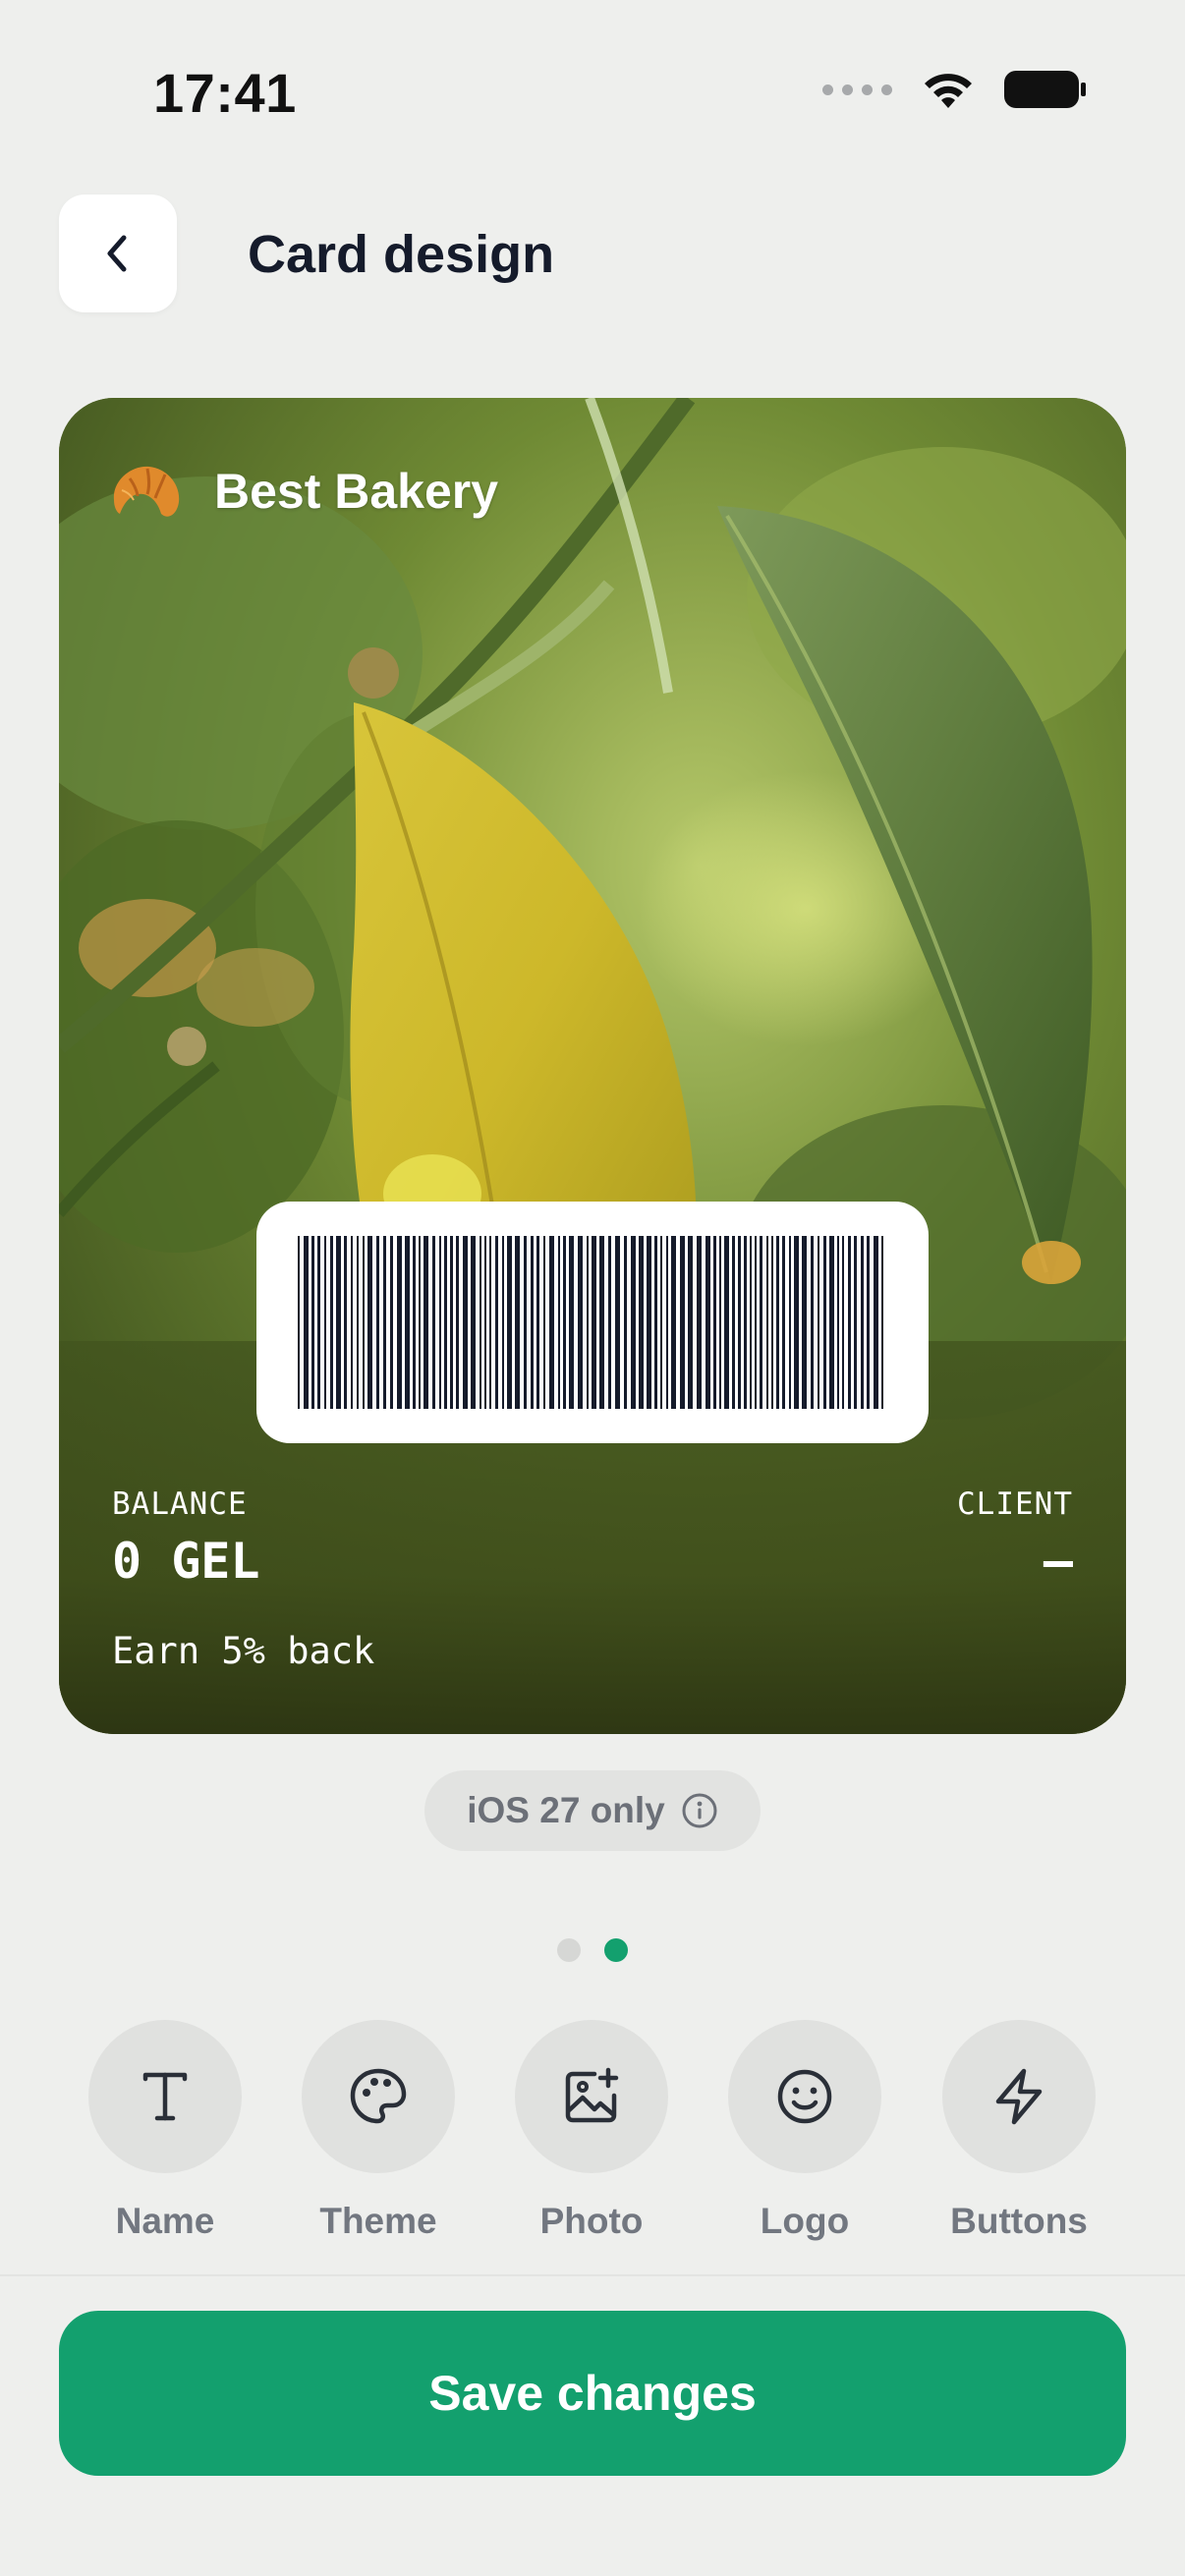  I want to click on info-icon, so click(699, 1810).